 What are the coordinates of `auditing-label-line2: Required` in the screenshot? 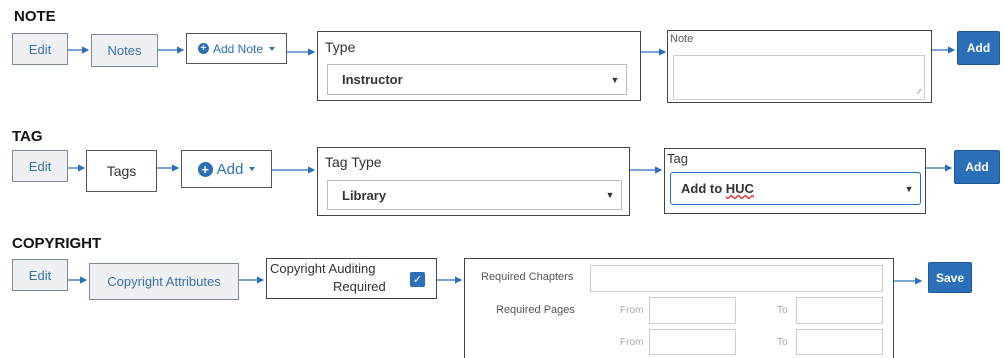 It's located at (359, 286).